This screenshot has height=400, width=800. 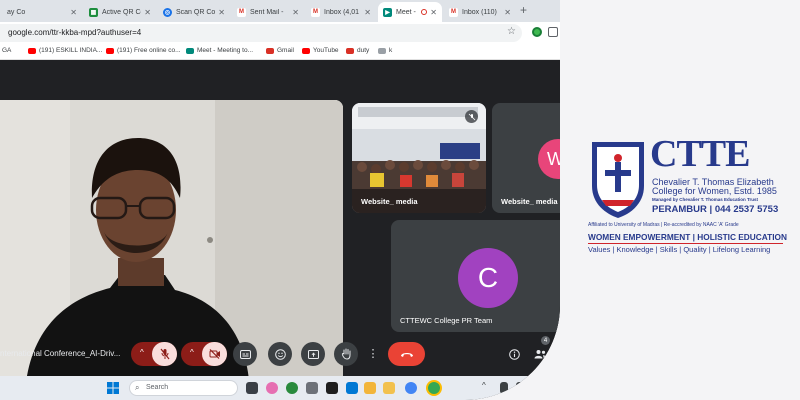 I want to click on volume-icon, so click(x=520, y=388).